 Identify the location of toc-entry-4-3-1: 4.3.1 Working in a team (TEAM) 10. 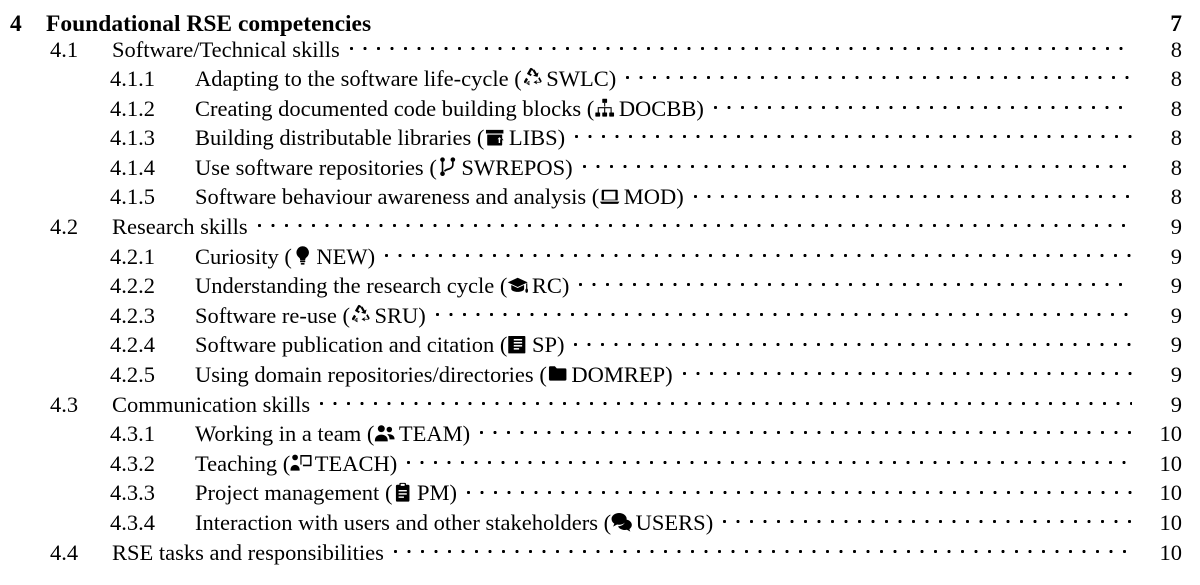
(600, 434).